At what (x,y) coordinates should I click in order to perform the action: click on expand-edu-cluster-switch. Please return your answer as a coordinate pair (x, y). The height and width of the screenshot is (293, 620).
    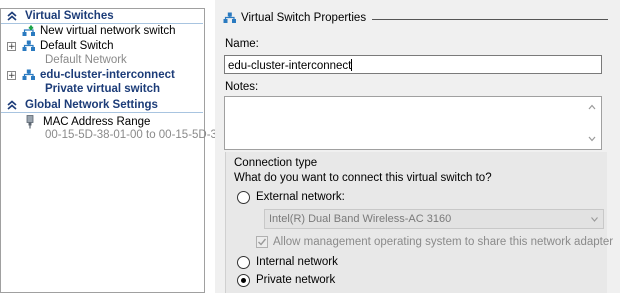
    Looking at the image, I should click on (11, 75).